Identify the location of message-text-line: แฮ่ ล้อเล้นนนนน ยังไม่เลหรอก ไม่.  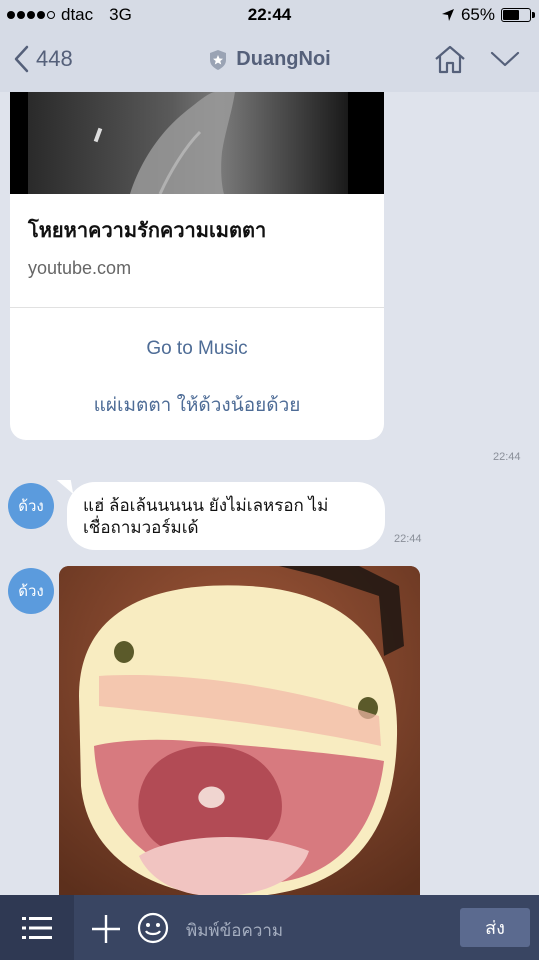
(206, 505).